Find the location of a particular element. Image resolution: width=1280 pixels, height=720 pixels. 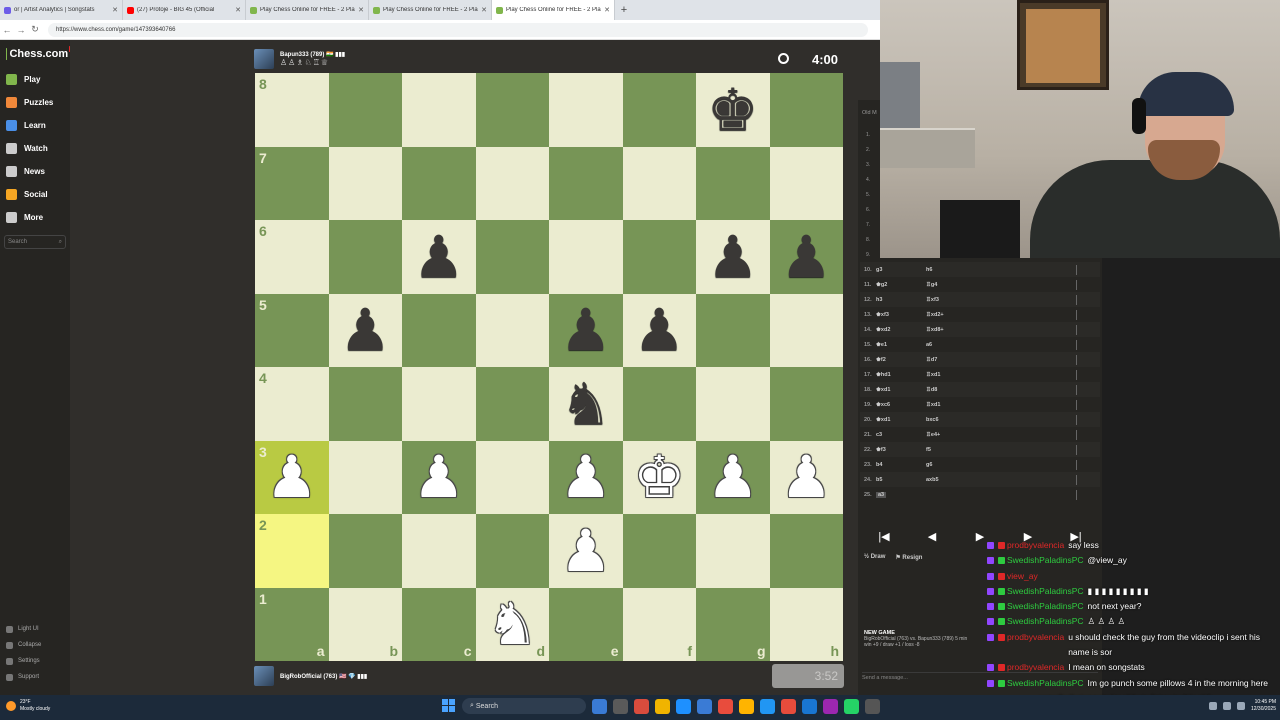

white-move: ♚xd1 is located at coordinates (901, 390).